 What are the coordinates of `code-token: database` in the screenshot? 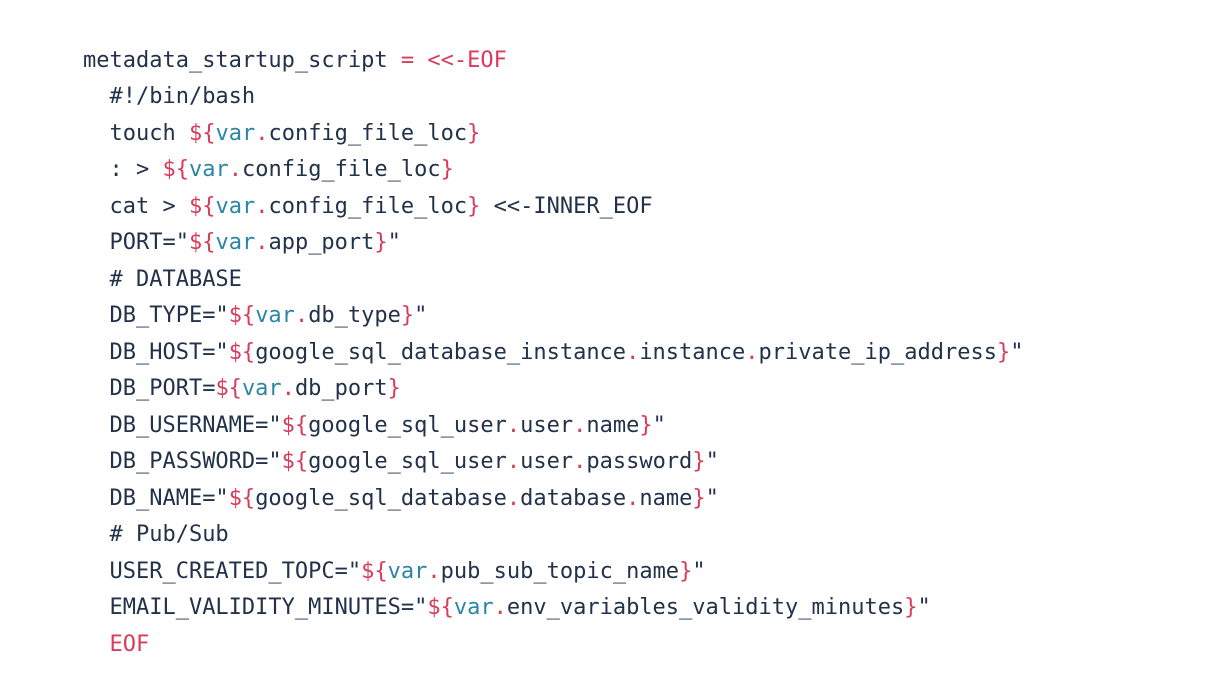 It's located at (573, 498).